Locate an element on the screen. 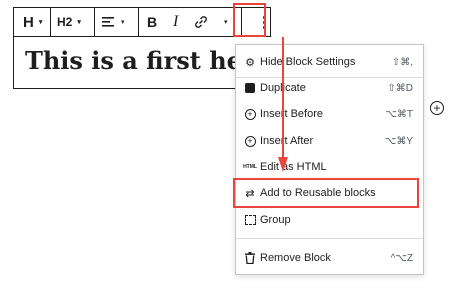  shortcut-label: ^⌥Z is located at coordinates (401, 258).